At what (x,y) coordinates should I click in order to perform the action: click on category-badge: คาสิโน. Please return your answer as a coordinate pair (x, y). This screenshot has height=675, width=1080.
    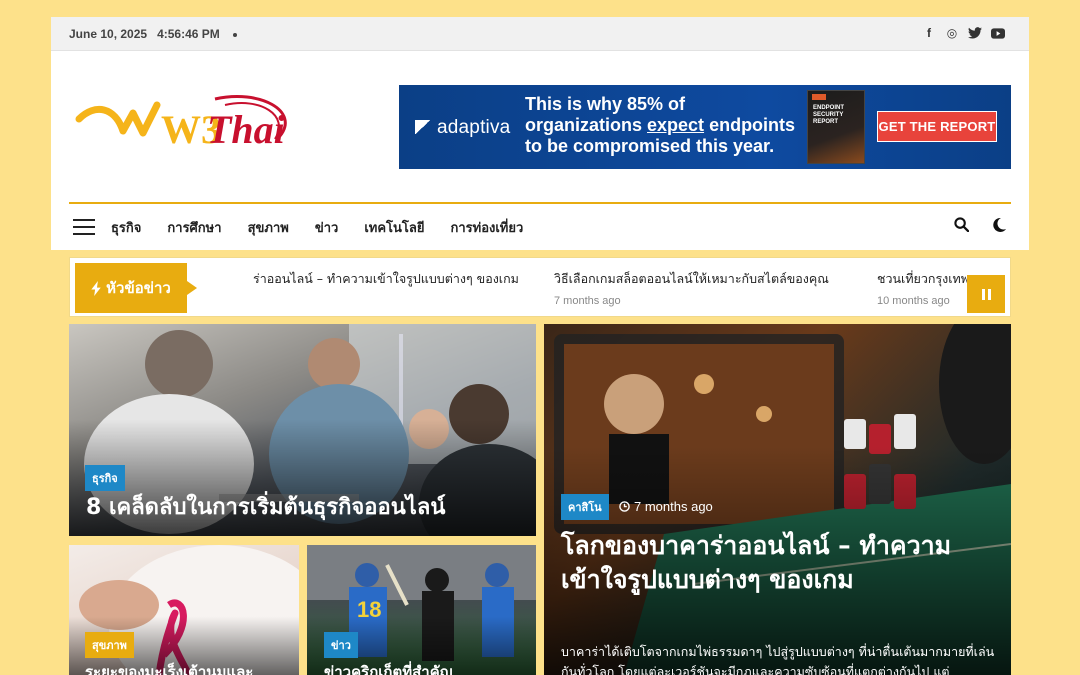
    Looking at the image, I should click on (585, 507).